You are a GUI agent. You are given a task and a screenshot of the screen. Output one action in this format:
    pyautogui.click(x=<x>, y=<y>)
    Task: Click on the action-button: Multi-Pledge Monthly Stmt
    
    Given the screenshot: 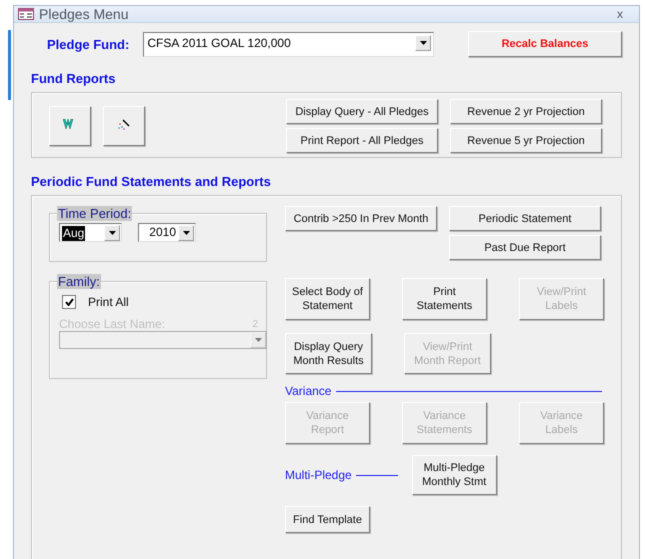 What is the action you would take?
    pyautogui.click(x=454, y=475)
    